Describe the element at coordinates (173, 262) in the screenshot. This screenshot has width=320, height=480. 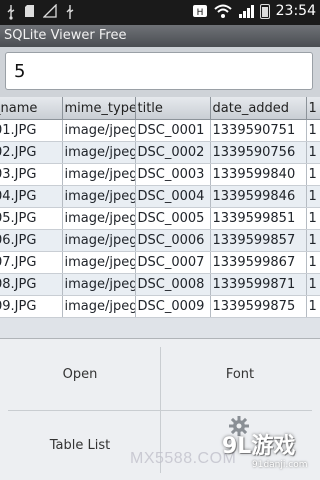
I see `cell-title: DSC_0007` at that location.